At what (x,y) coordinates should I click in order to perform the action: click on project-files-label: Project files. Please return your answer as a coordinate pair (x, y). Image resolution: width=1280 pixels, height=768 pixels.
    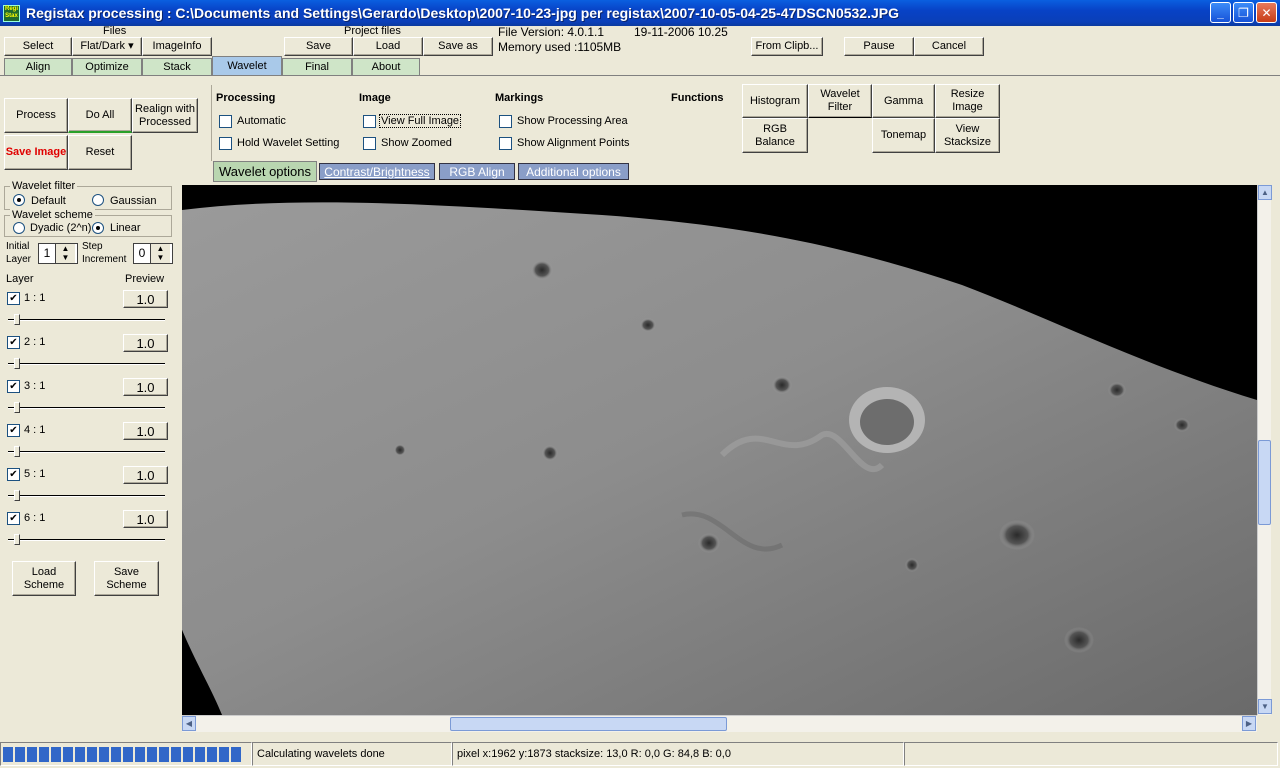
    Looking at the image, I should click on (372, 31).